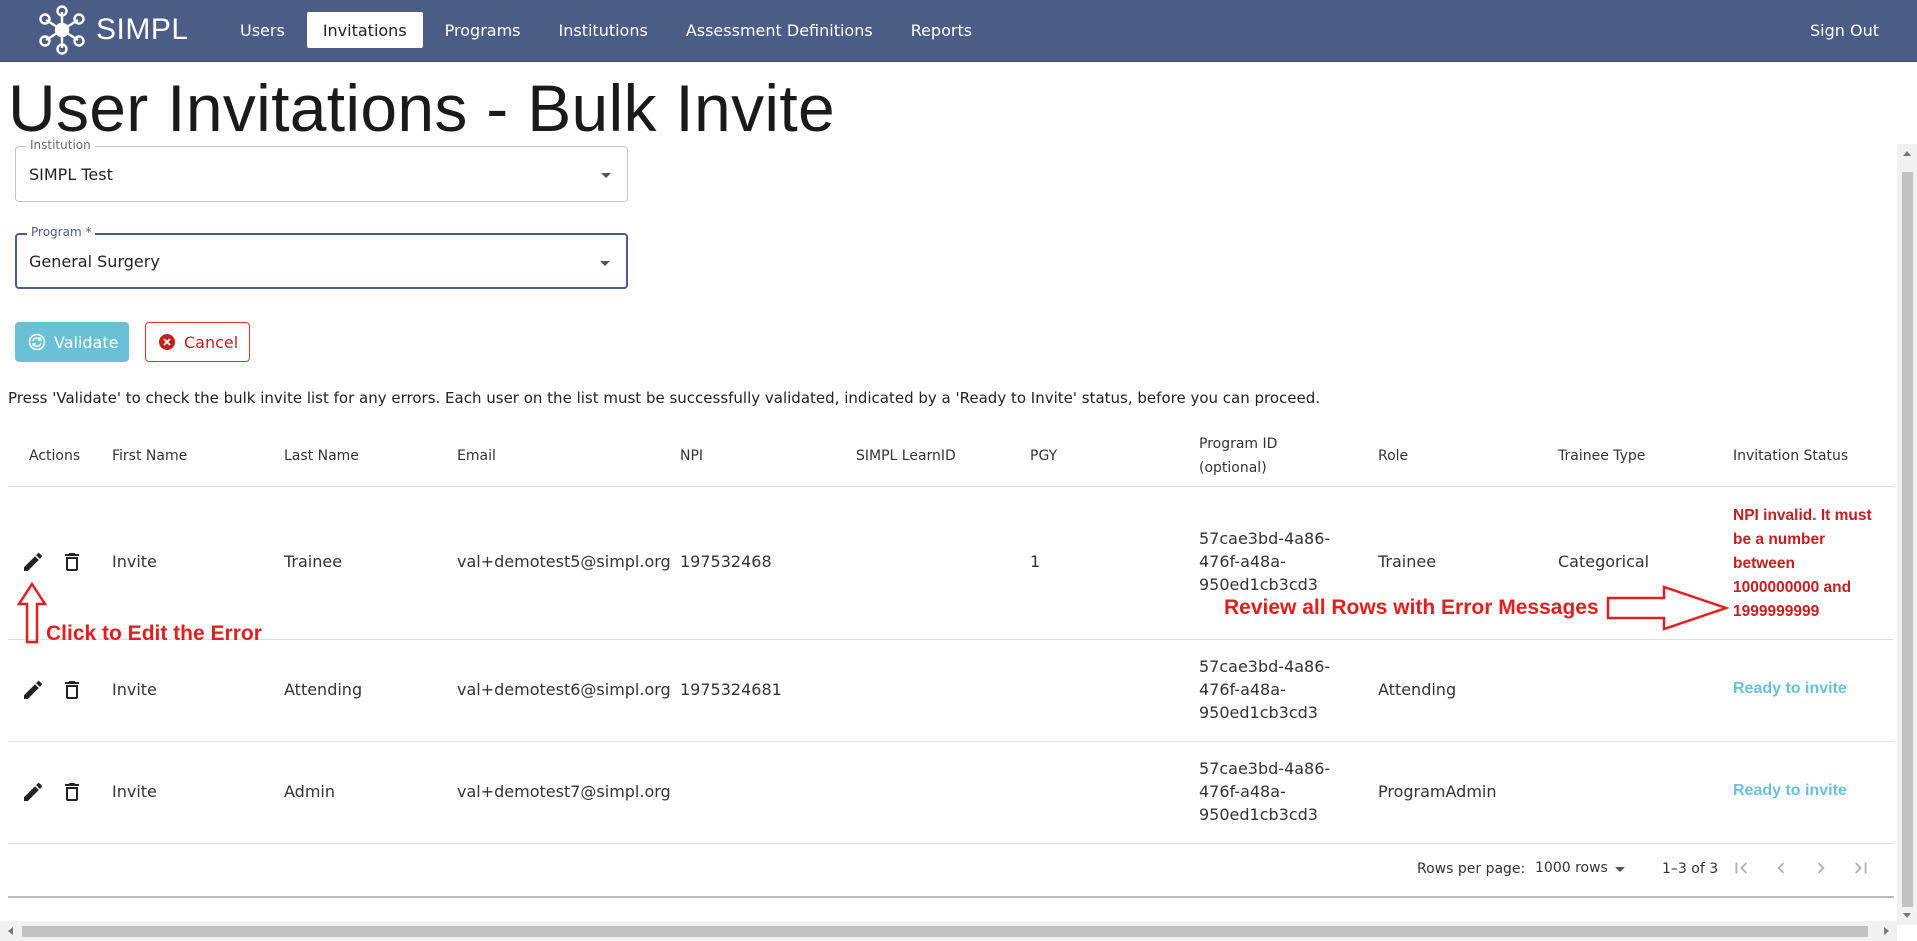 The width and height of the screenshot is (1917, 941). Describe the element at coordinates (1802, 515) in the screenshot. I see `error-line: NPI invalid. It must` at that location.